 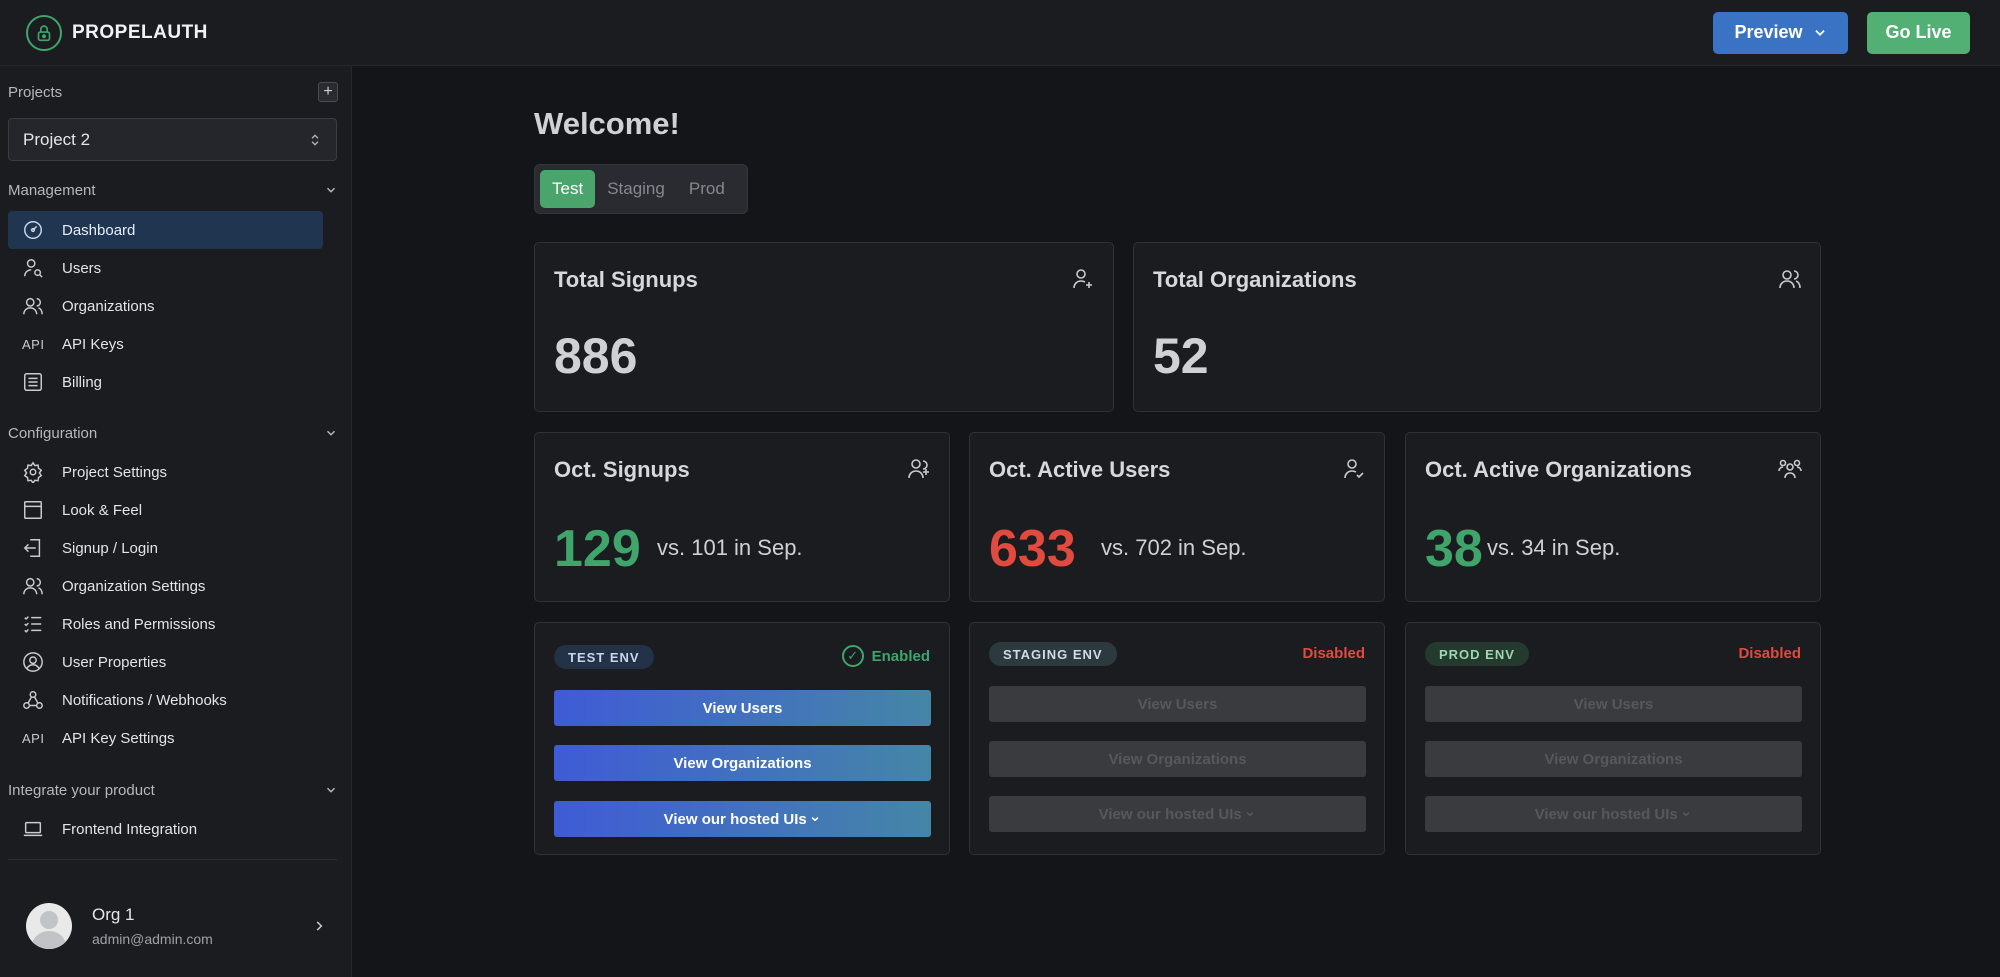 I want to click on add-project-button: +, so click(x=328, y=92).